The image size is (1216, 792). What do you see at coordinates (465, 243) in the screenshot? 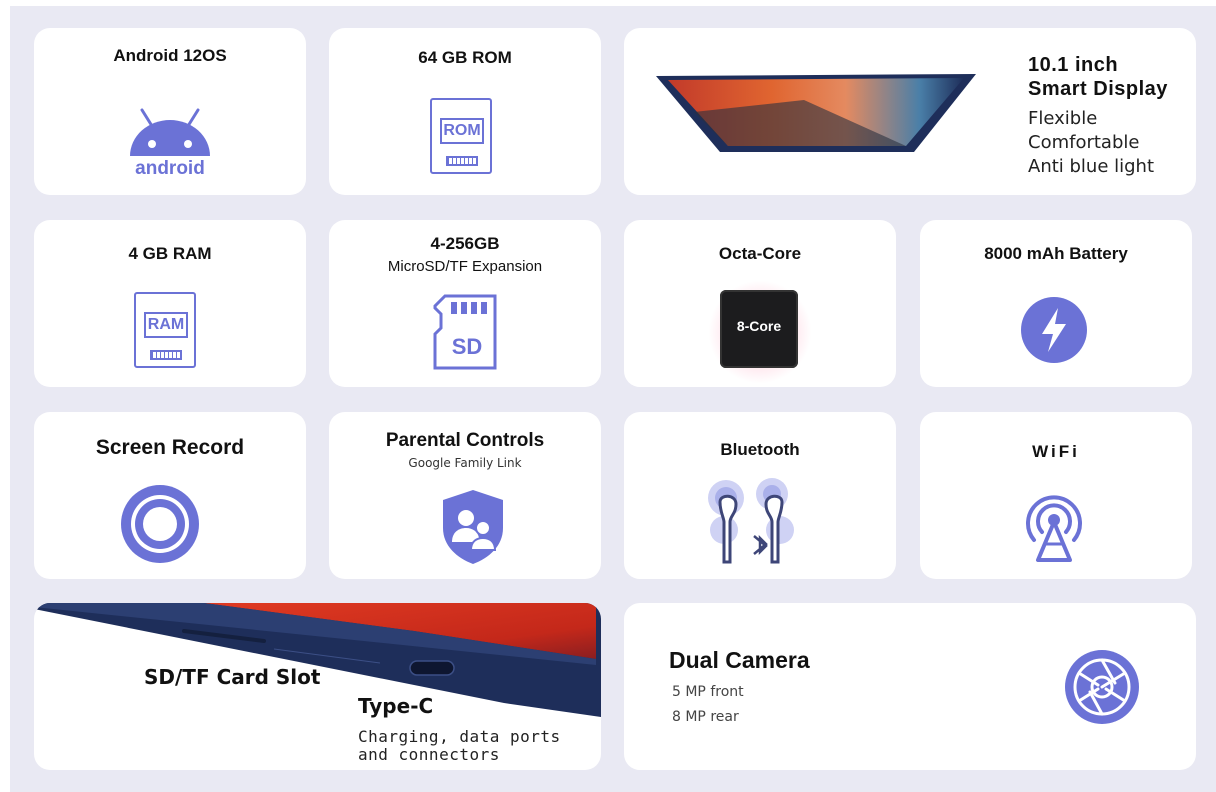
I see `sd-title: 4-256GB` at bounding box center [465, 243].